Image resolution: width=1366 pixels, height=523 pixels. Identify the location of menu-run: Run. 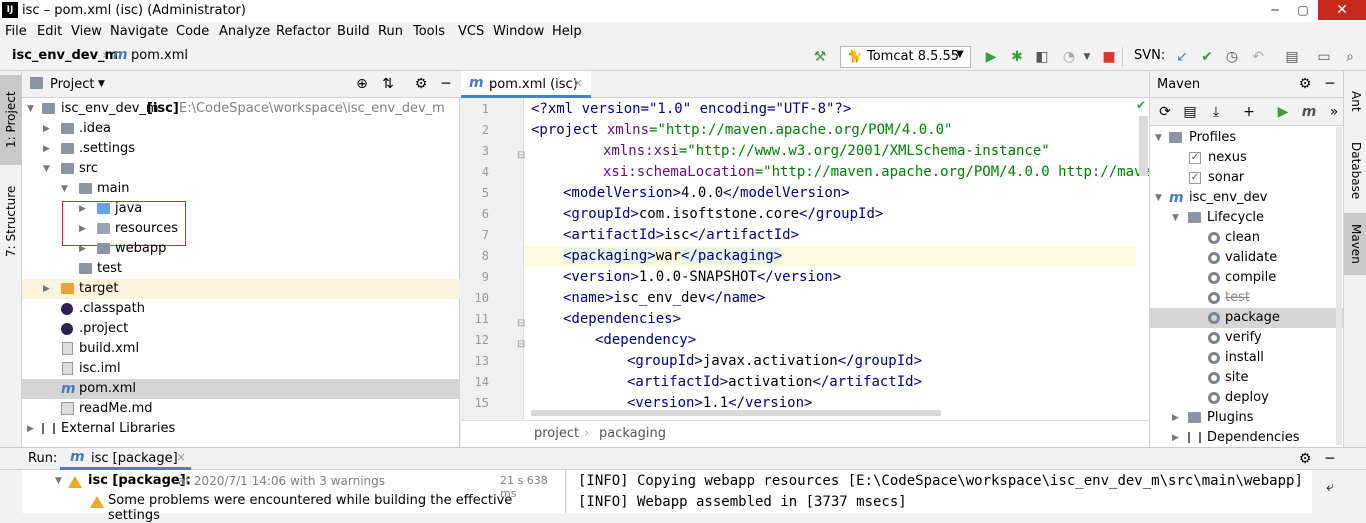
(390, 31).